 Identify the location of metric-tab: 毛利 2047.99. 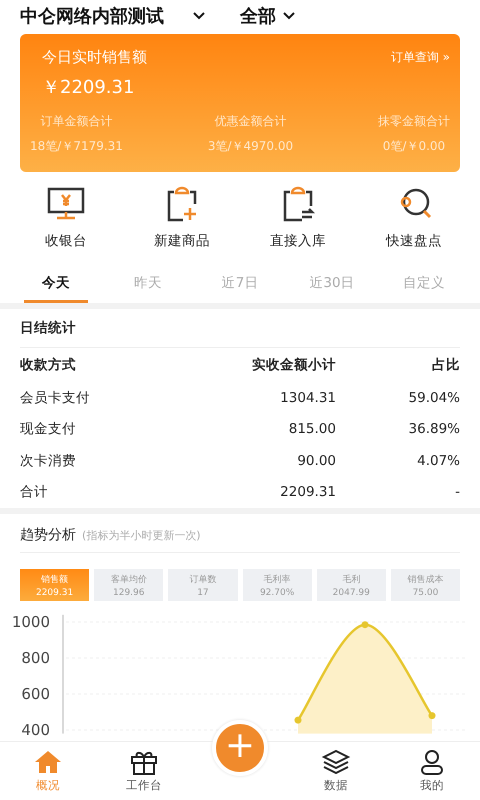
(351, 585).